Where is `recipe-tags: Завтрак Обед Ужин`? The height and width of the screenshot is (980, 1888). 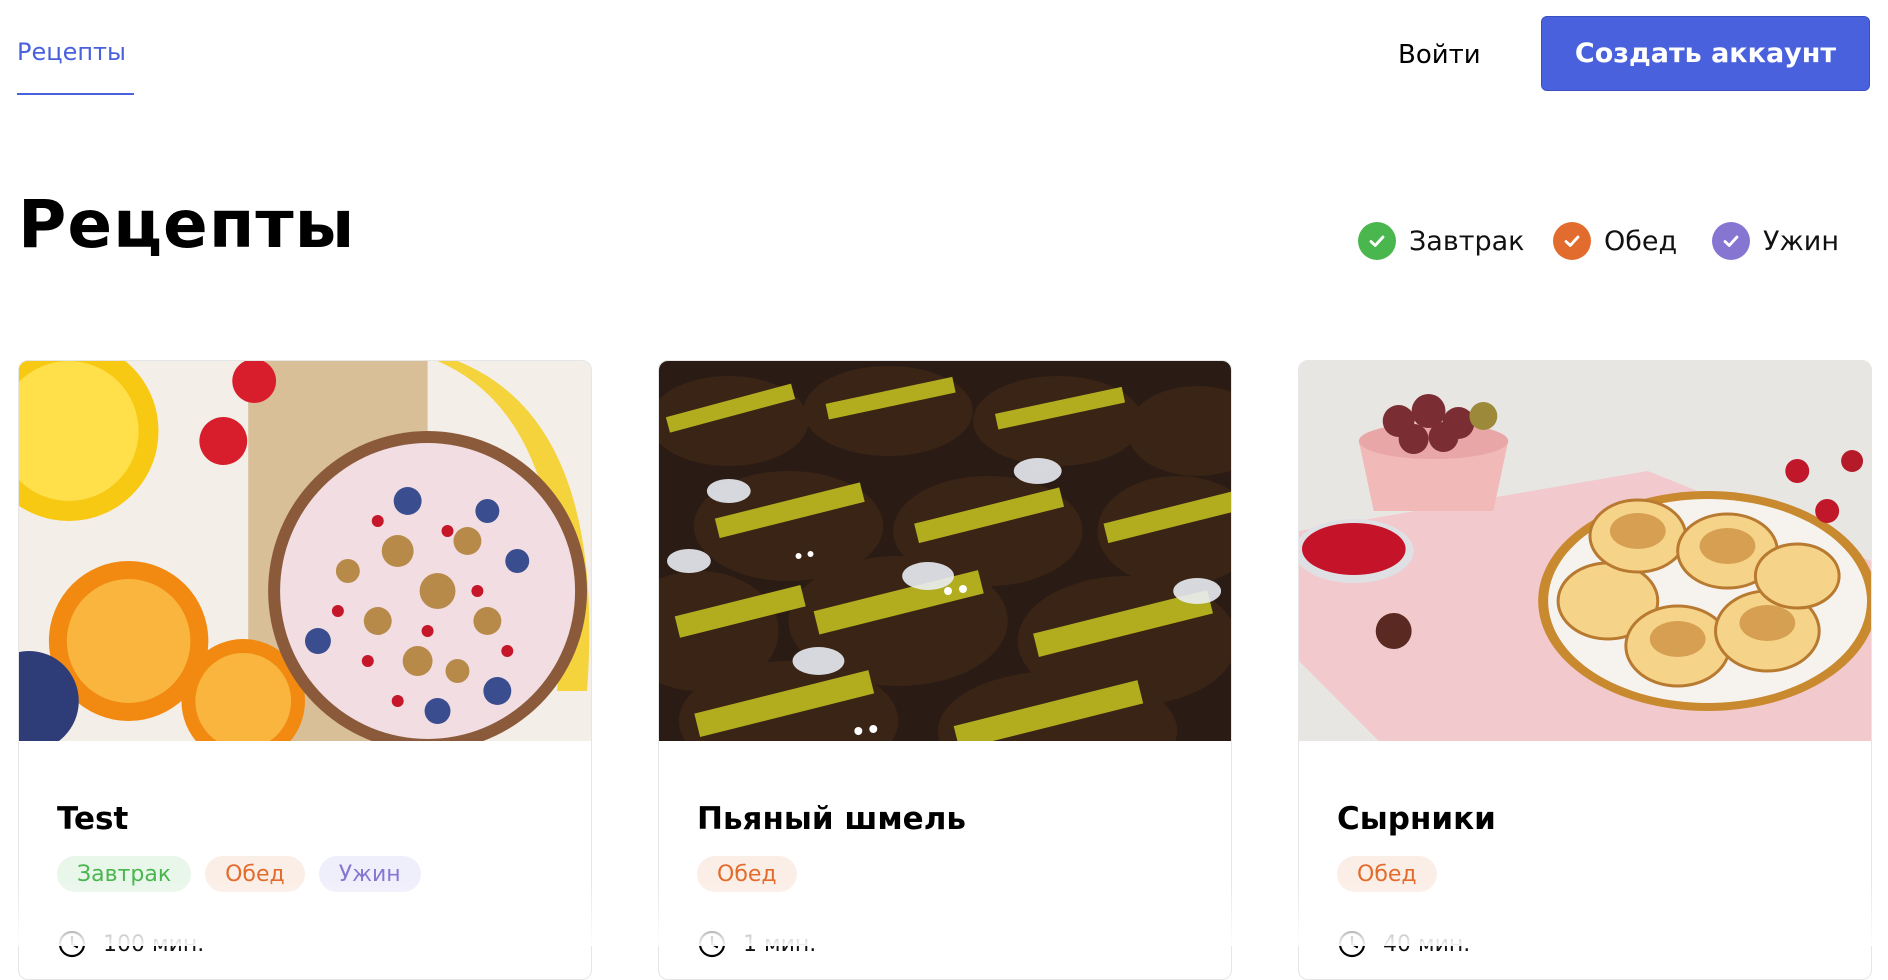 recipe-tags: Завтрак Обед Ужин is located at coordinates (239, 874).